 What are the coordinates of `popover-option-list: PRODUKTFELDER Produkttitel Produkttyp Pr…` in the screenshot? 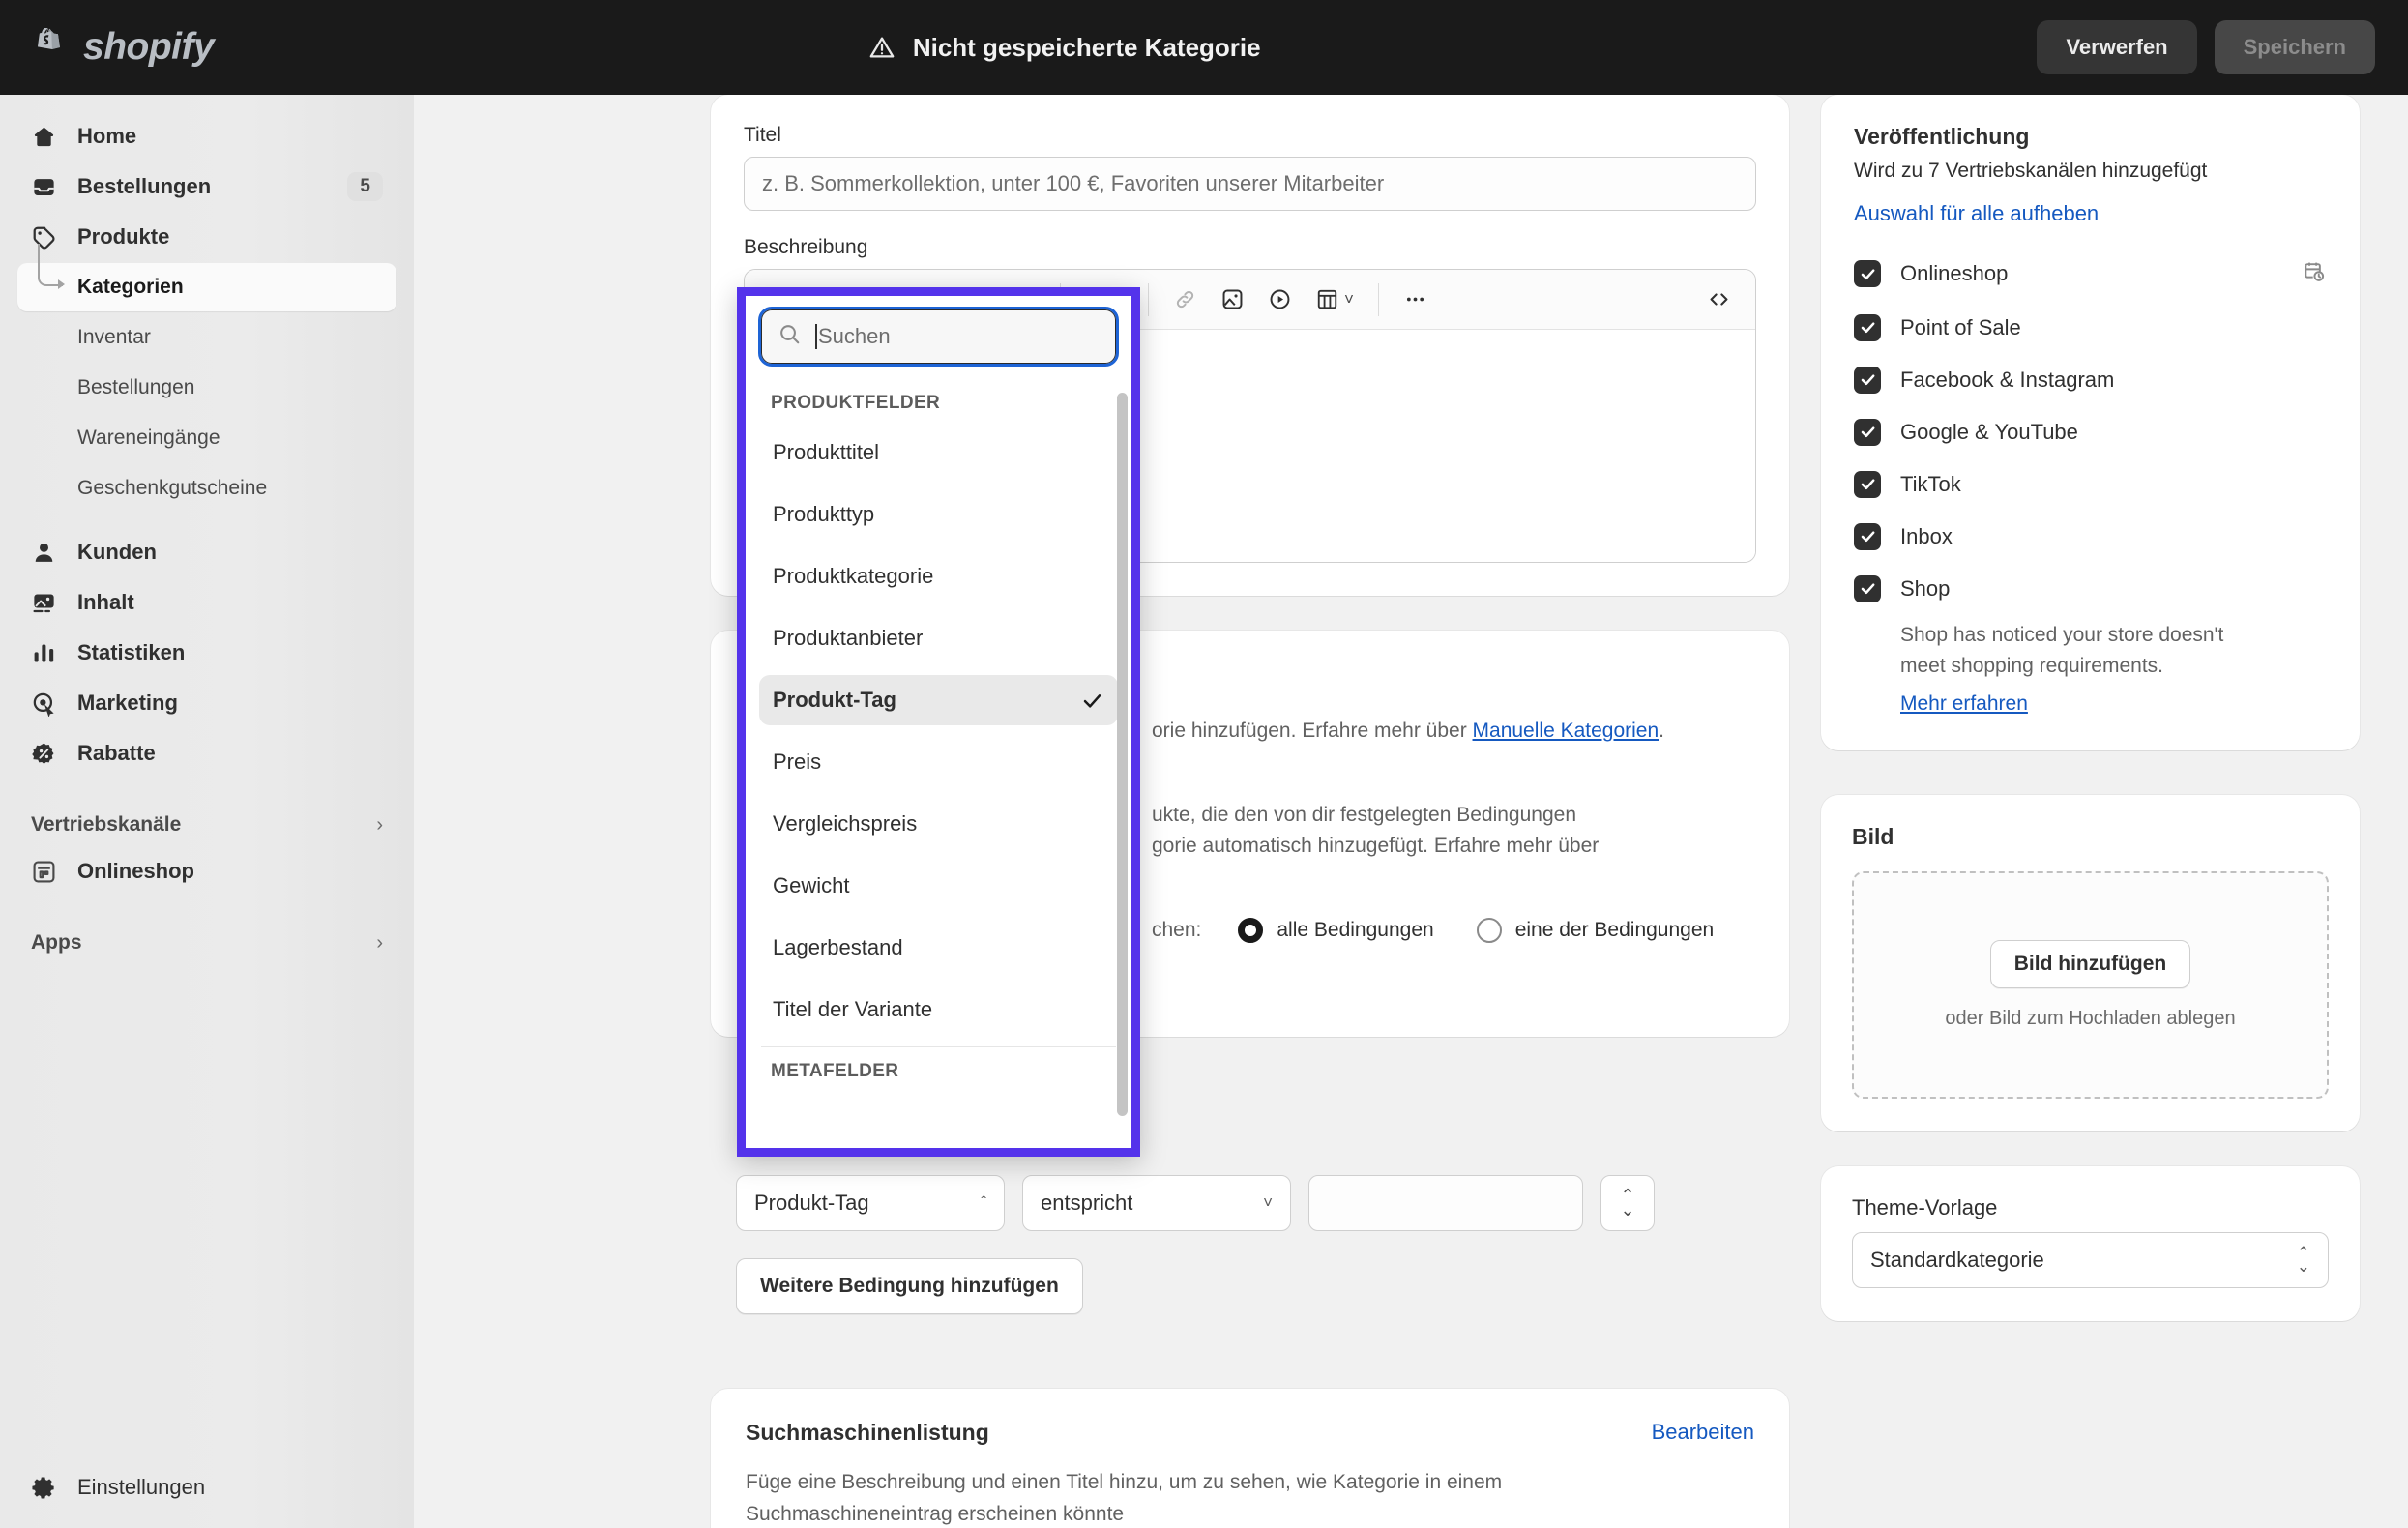 It's located at (938, 759).